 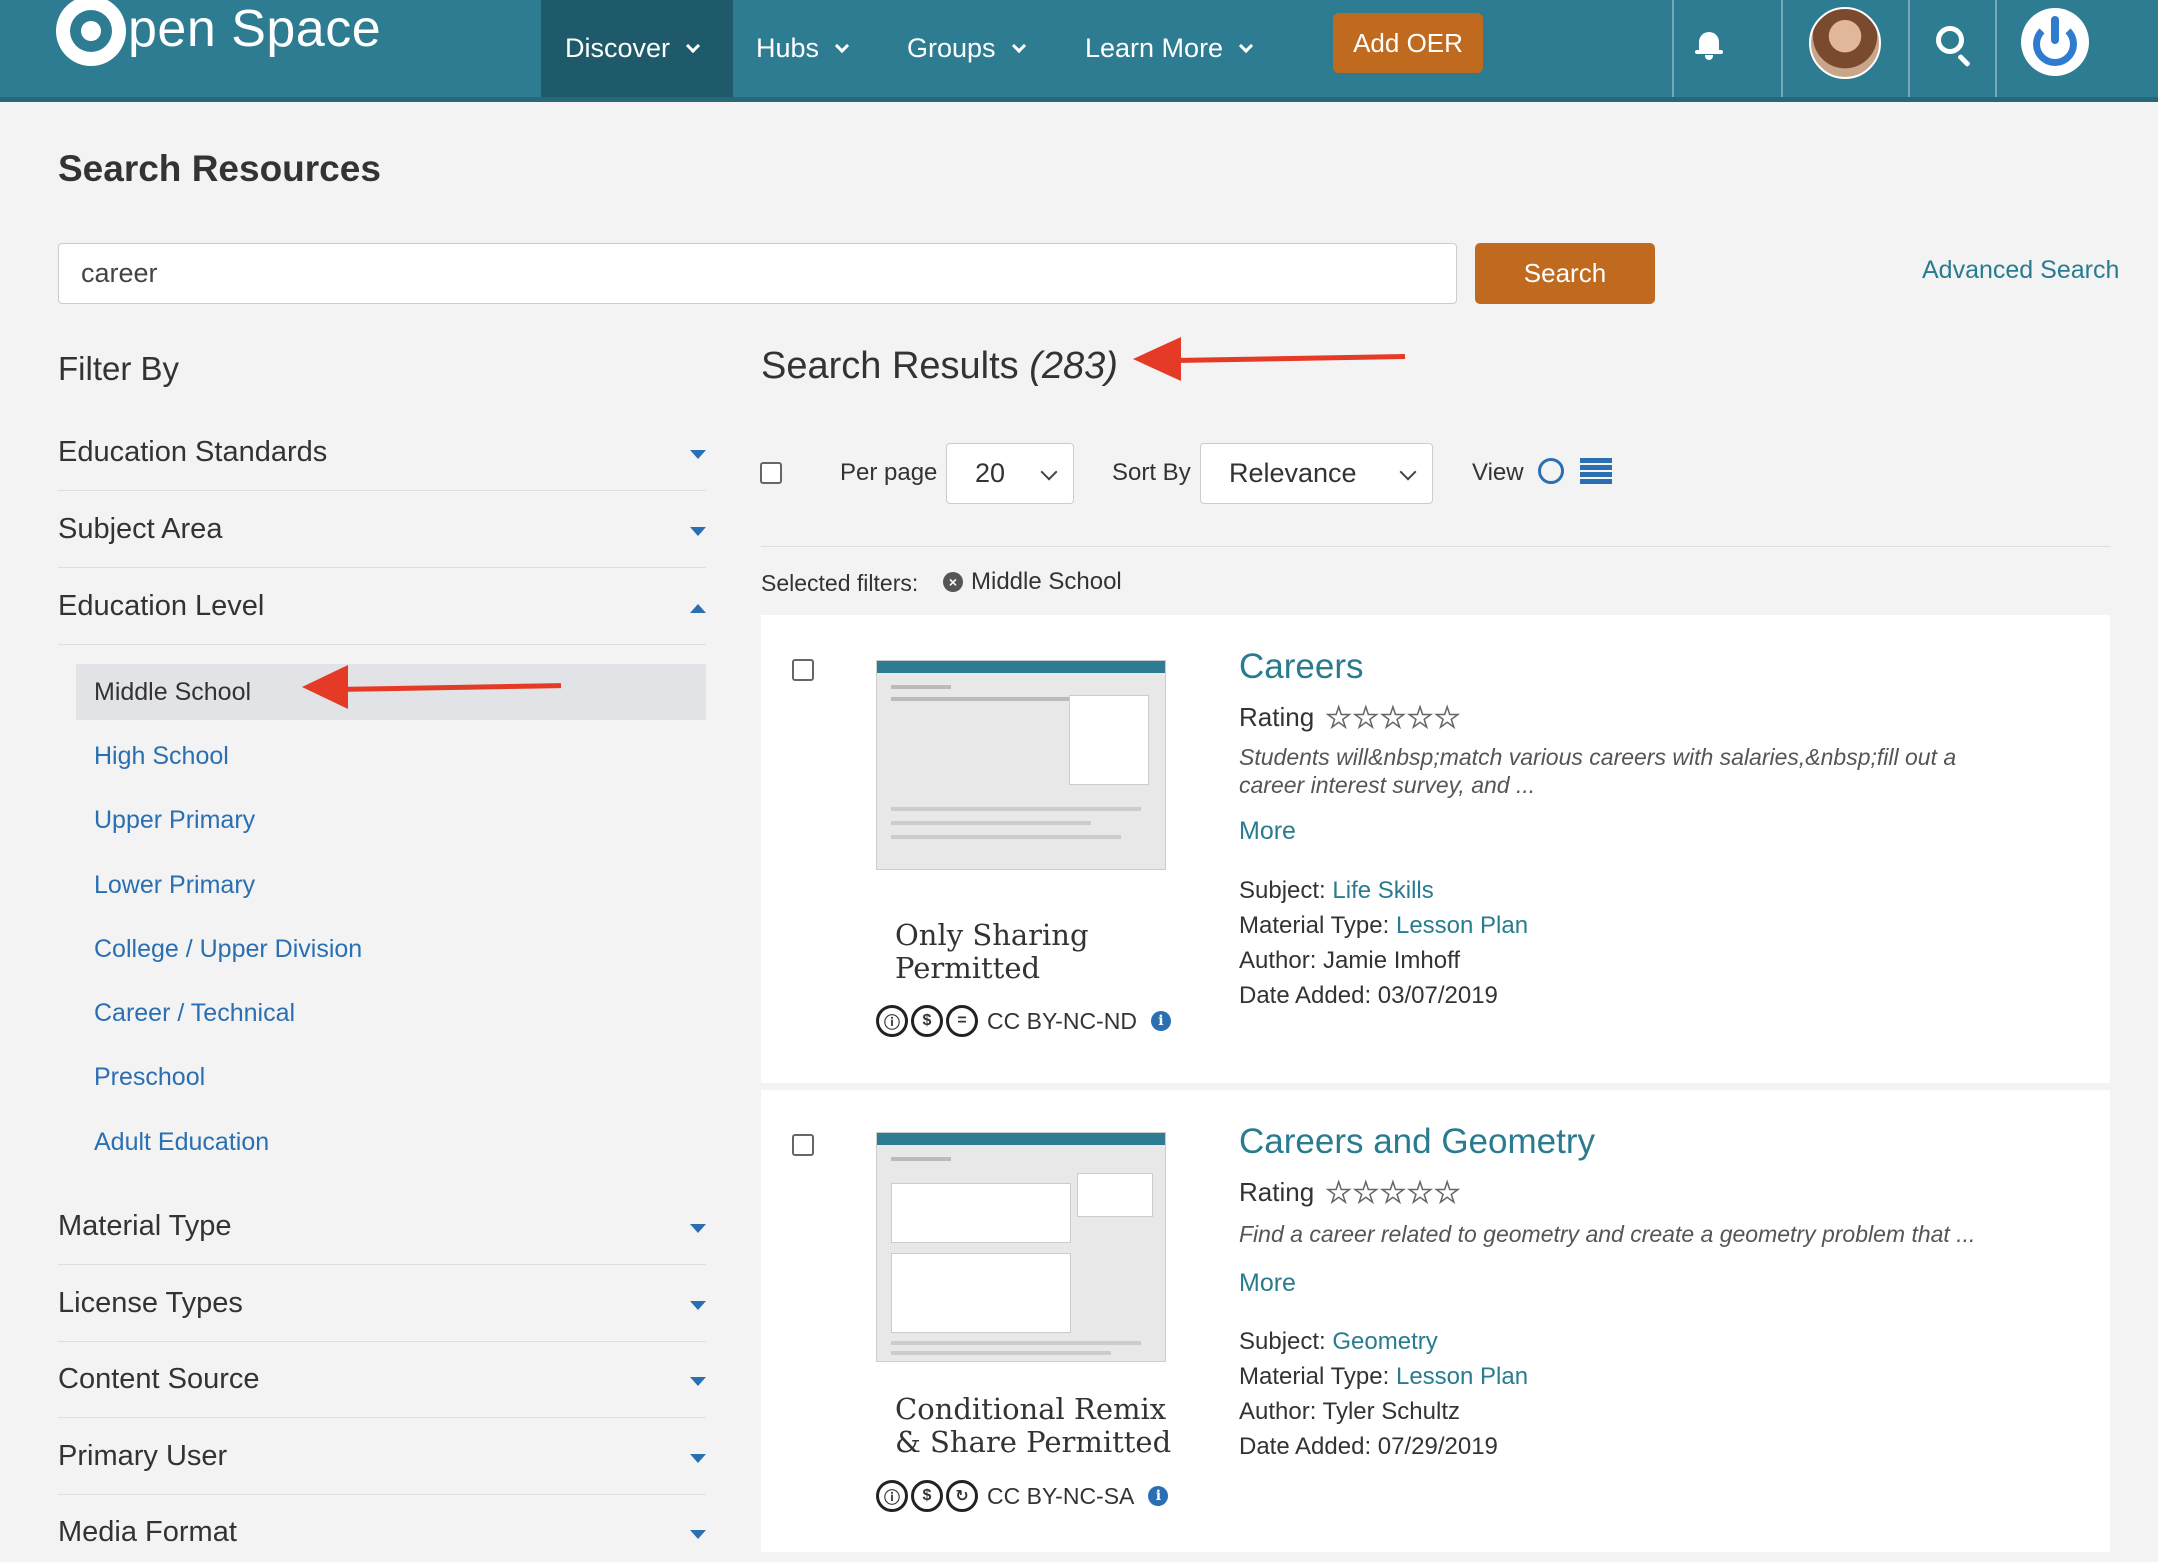 I want to click on view-label: View, so click(x=1498, y=472).